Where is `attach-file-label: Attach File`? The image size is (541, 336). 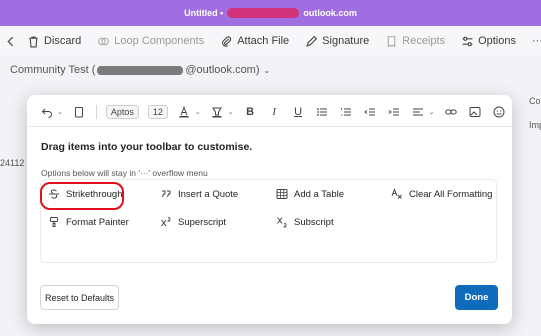 attach-file-label: Attach File is located at coordinates (263, 41).